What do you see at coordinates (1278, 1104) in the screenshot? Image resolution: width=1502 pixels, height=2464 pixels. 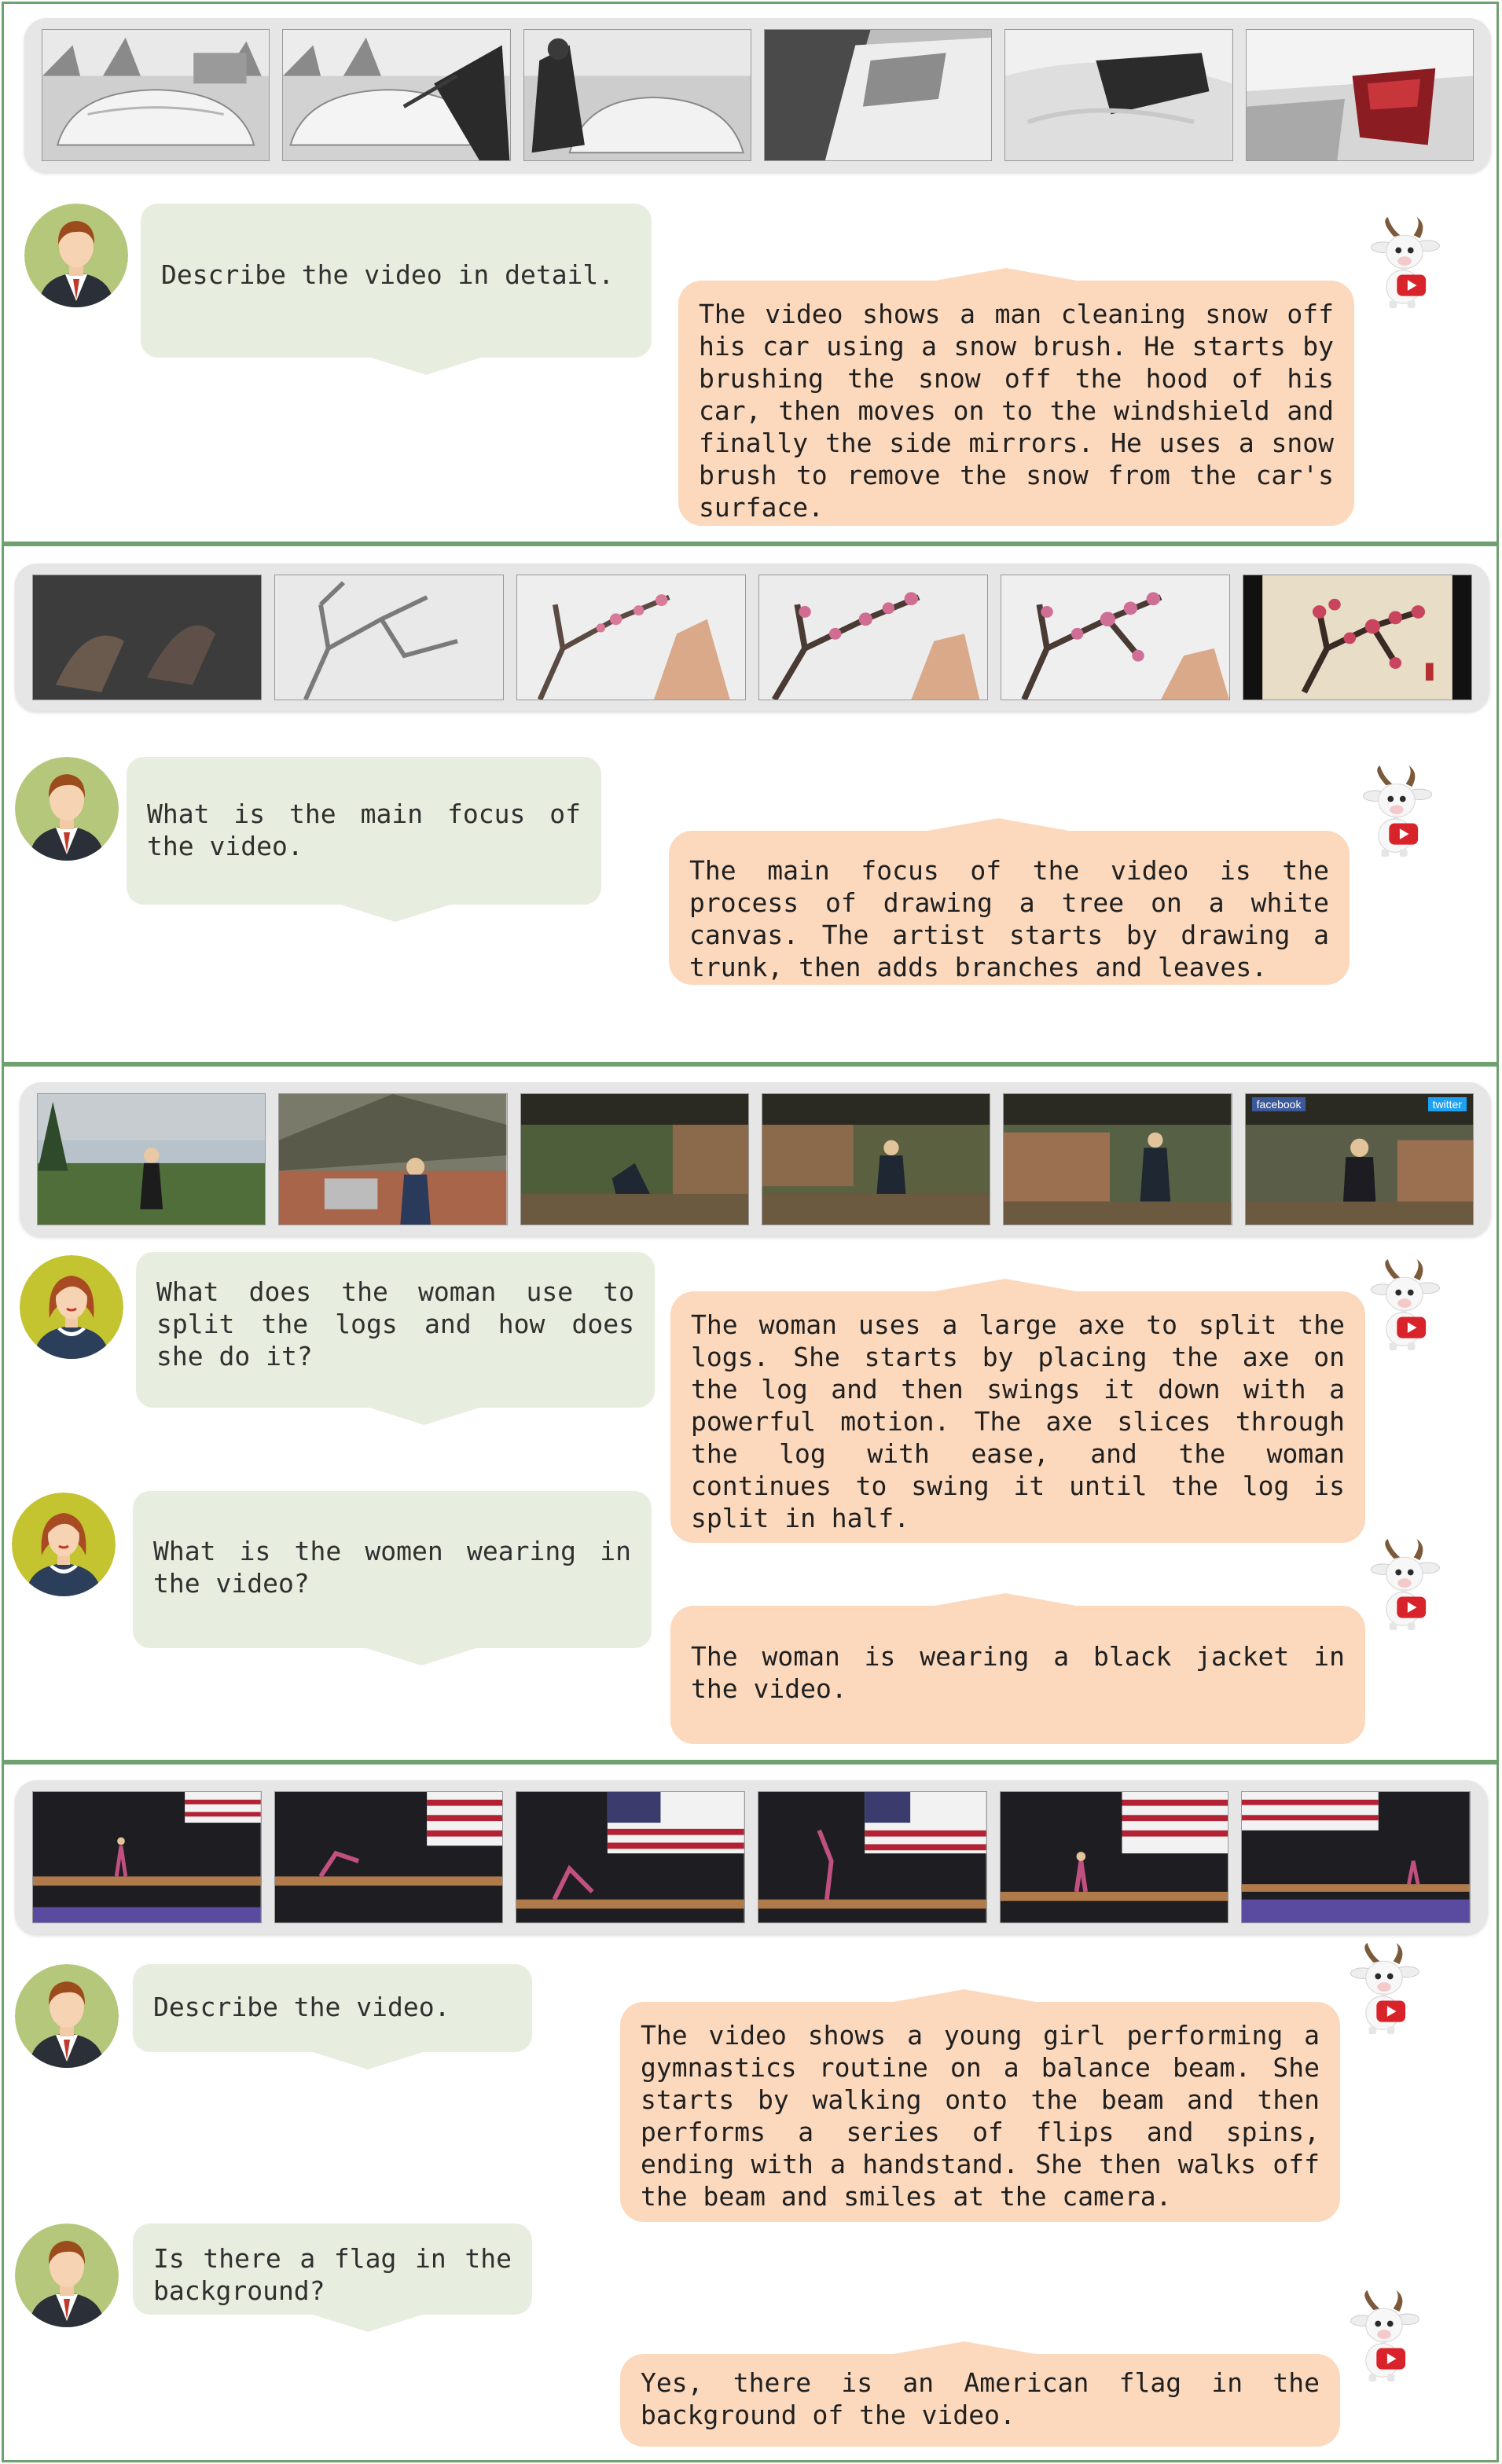 I see `facebook-logo: facebook` at bounding box center [1278, 1104].